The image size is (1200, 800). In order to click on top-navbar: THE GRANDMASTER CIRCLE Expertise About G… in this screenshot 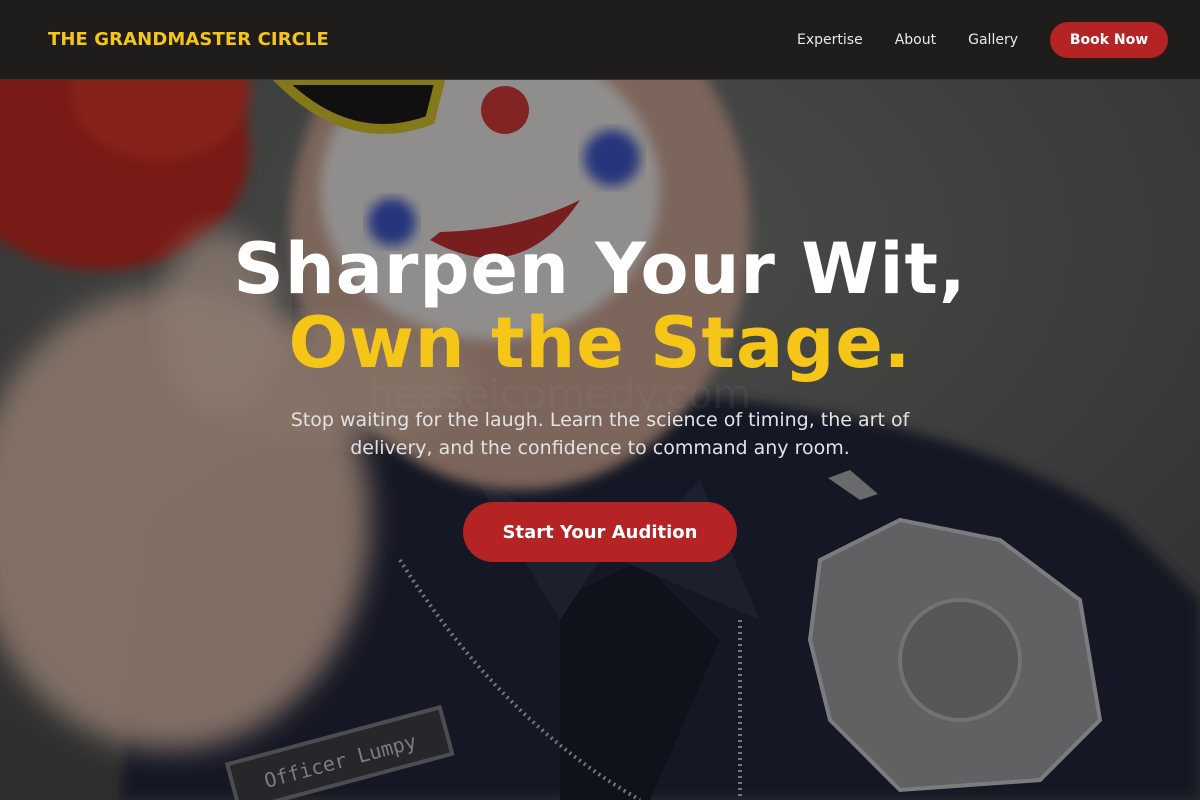, I will do `click(600, 40)`.